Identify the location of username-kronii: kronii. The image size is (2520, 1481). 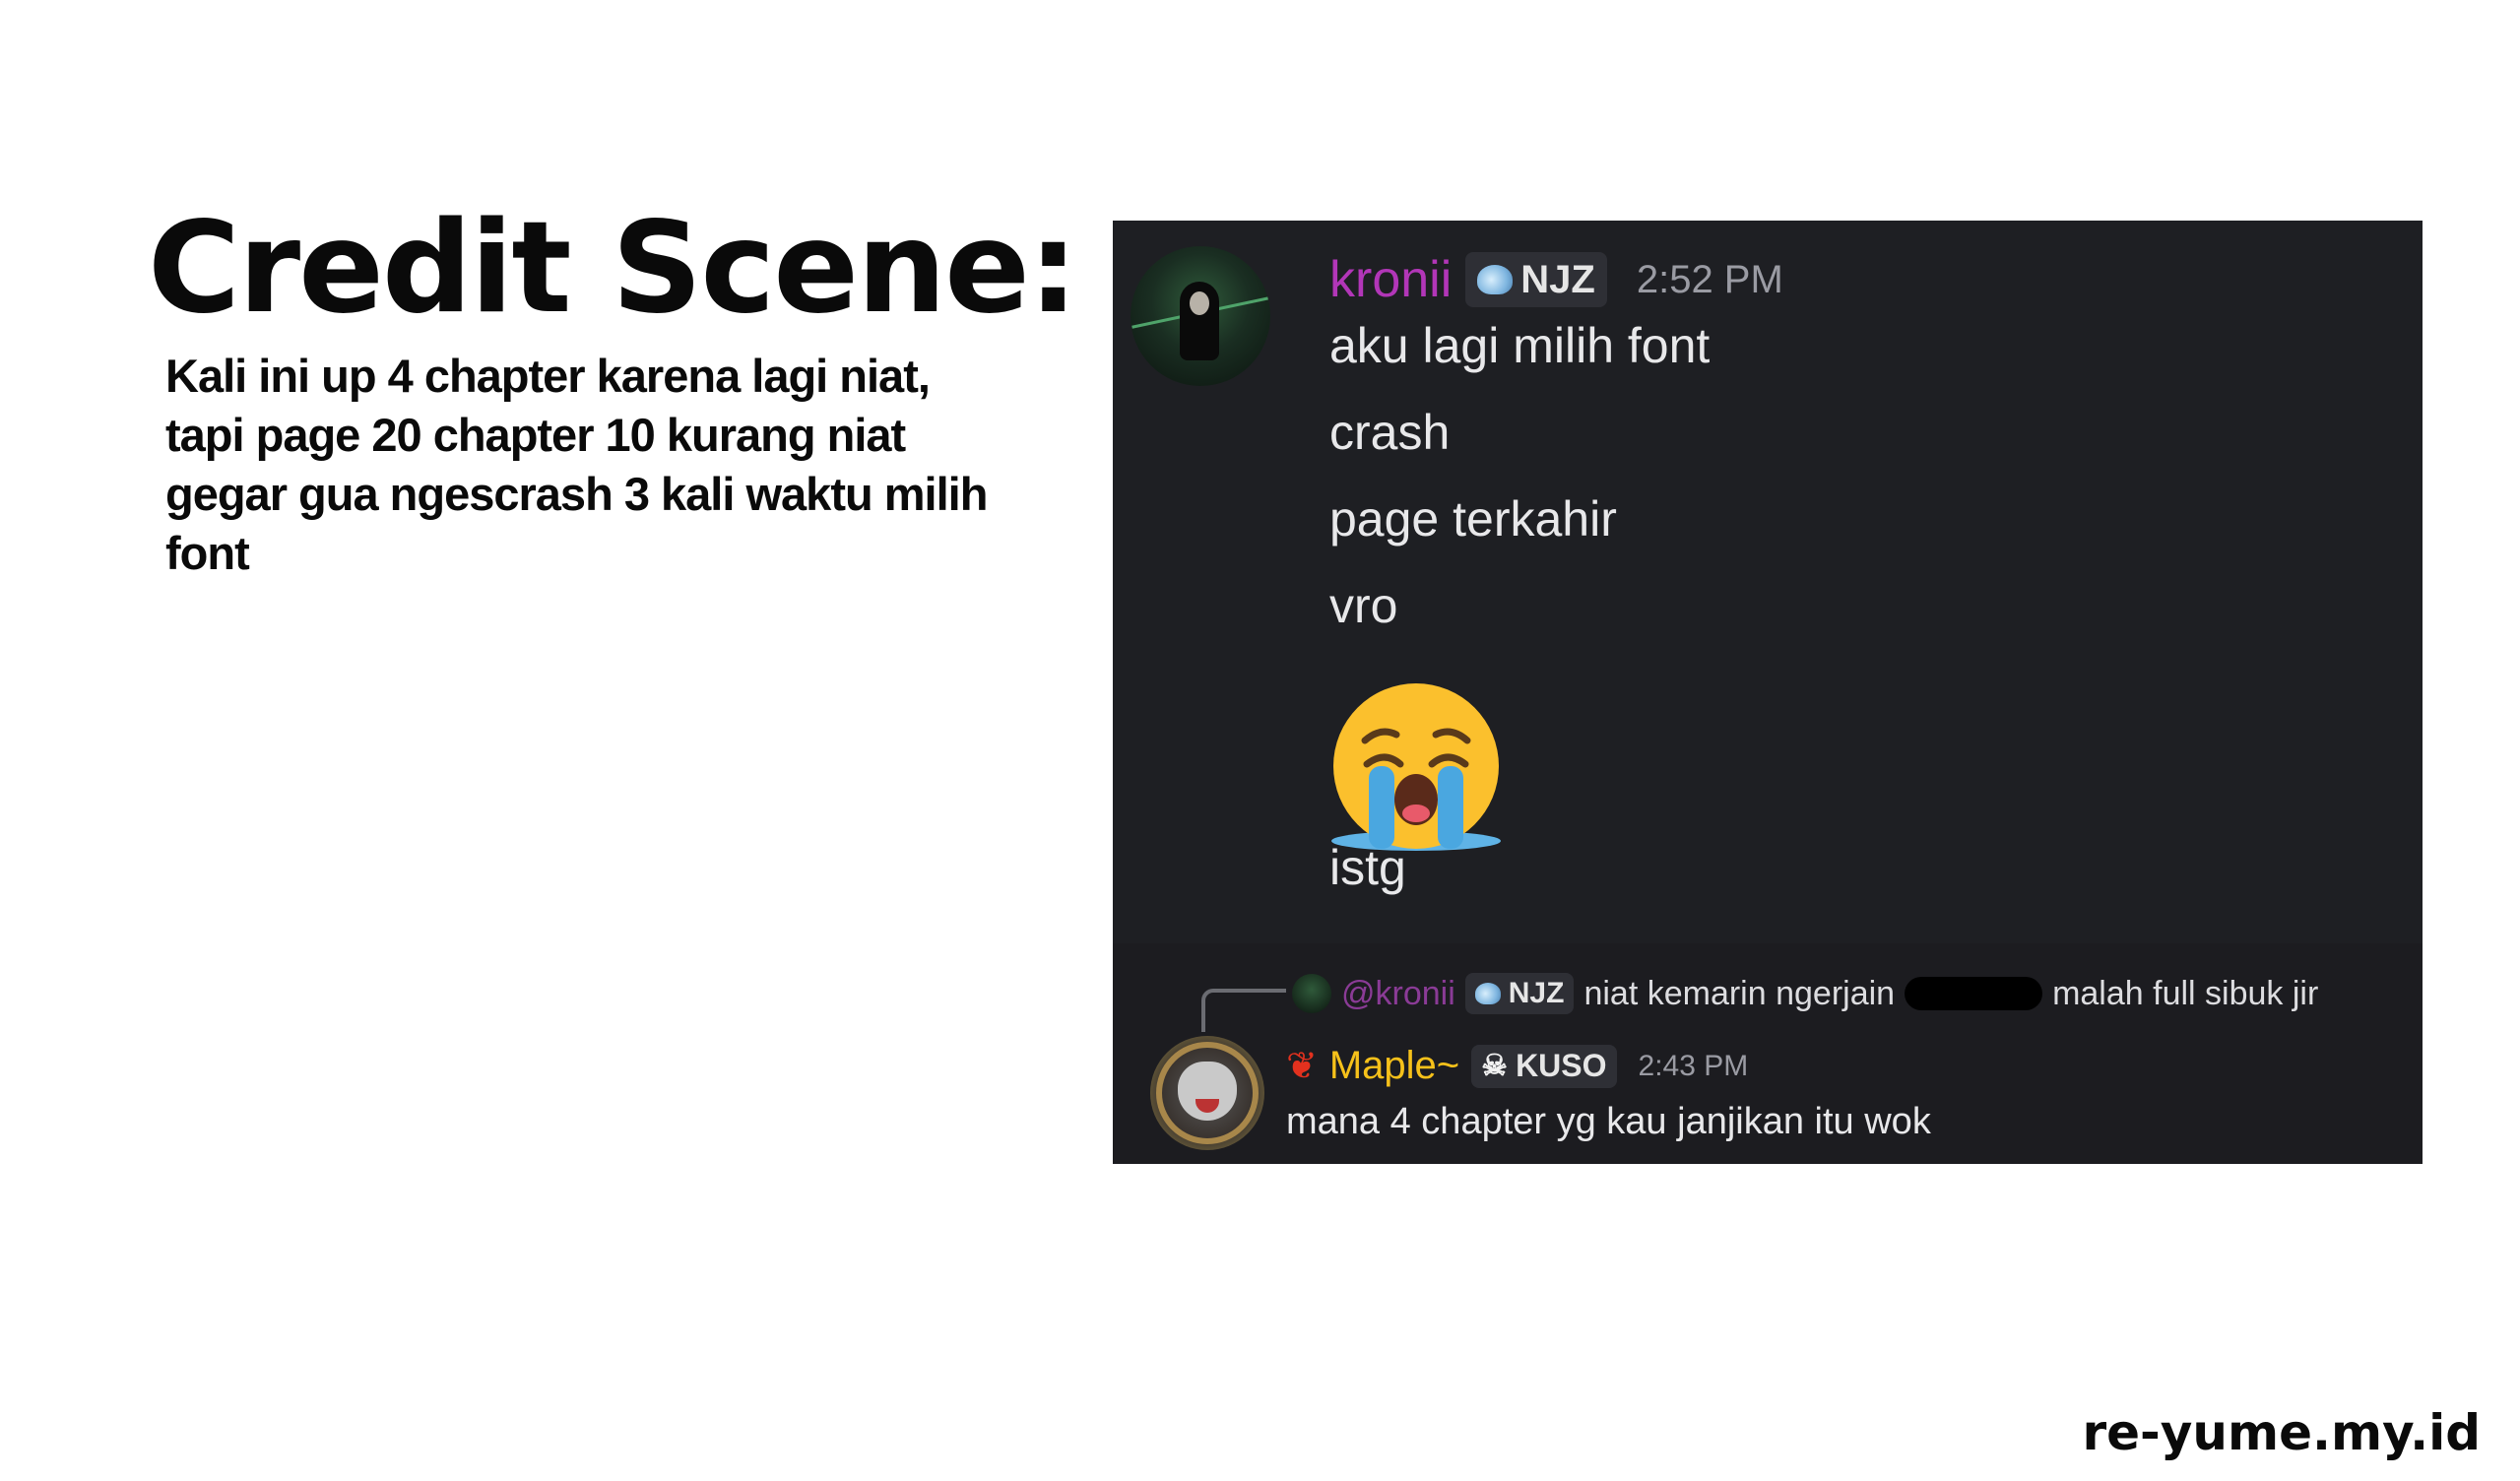
(1390, 279).